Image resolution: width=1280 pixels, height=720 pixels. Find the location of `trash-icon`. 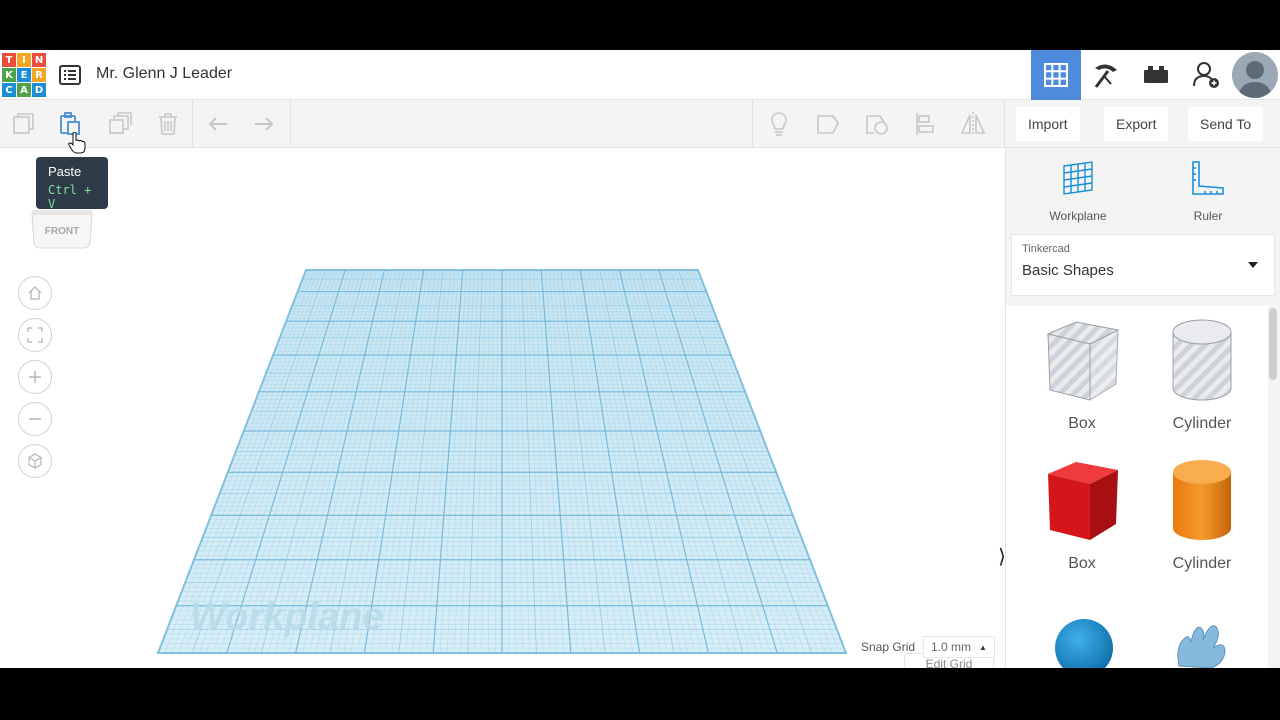

trash-icon is located at coordinates (168, 124).